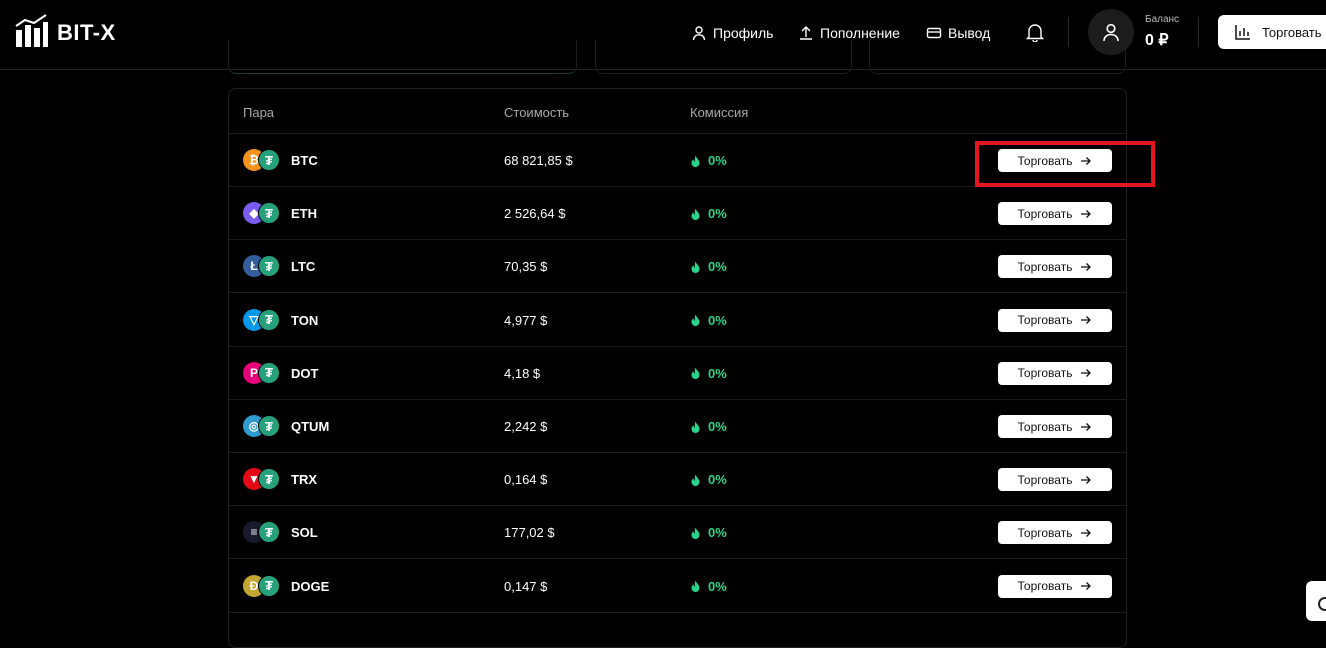  What do you see at coordinates (1242, 32) in the screenshot?
I see `bar-chart-icon` at bounding box center [1242, 32].